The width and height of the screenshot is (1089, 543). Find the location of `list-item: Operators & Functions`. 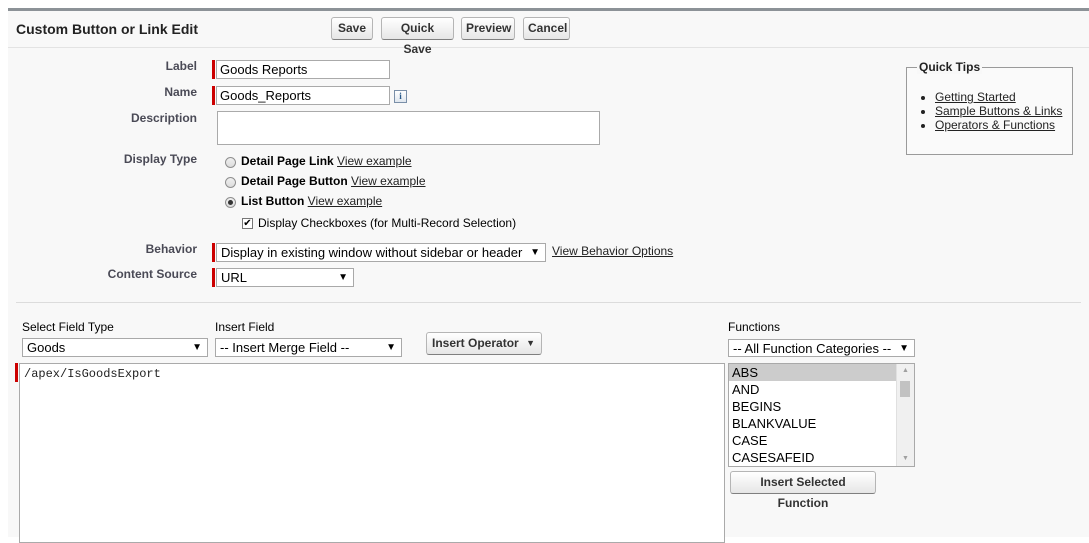

list-item: Operators & Functions is located at coordinates (998, 125).